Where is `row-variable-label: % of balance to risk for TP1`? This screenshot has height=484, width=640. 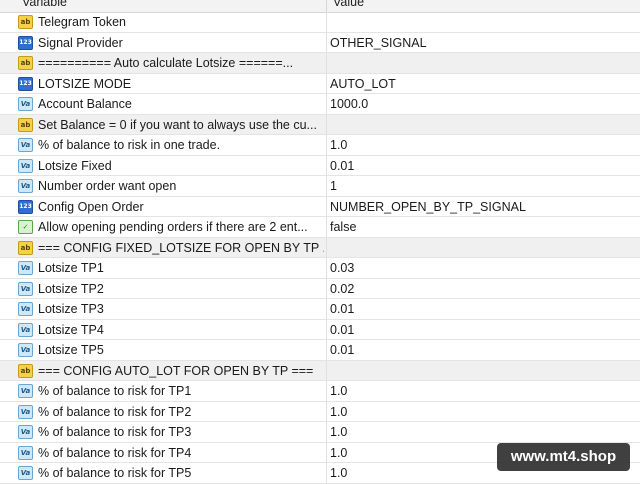
row-variable-label: % of balance to risk for TP1 is located at coordinates (115, 391).